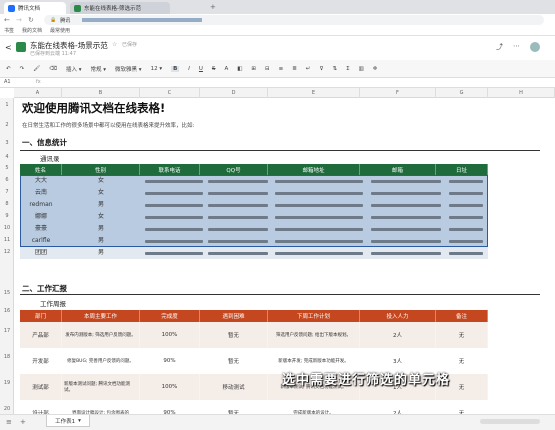  I want to click on row-number: 20, so click(7, 409).